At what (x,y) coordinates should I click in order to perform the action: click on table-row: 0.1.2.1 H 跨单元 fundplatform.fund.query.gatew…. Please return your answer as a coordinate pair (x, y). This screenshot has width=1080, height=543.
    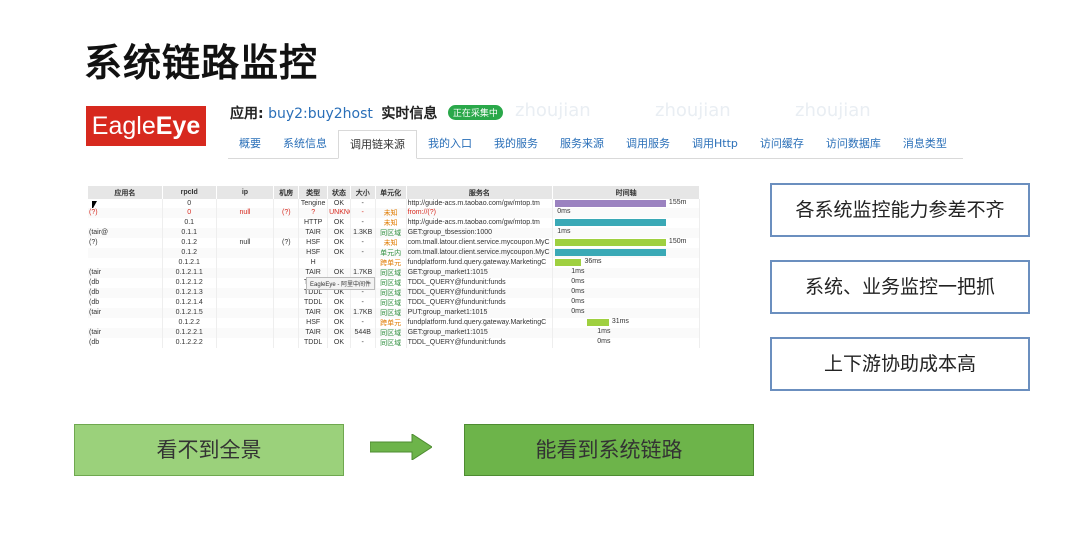
    Looking at the image, I should click on (394, 262).